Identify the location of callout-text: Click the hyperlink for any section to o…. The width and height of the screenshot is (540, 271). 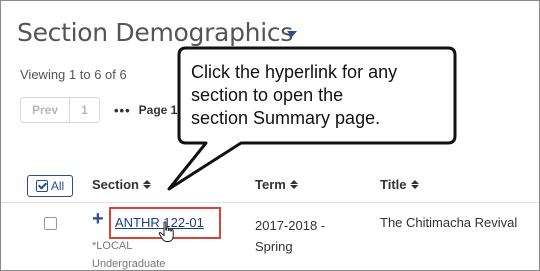
(316, 95).